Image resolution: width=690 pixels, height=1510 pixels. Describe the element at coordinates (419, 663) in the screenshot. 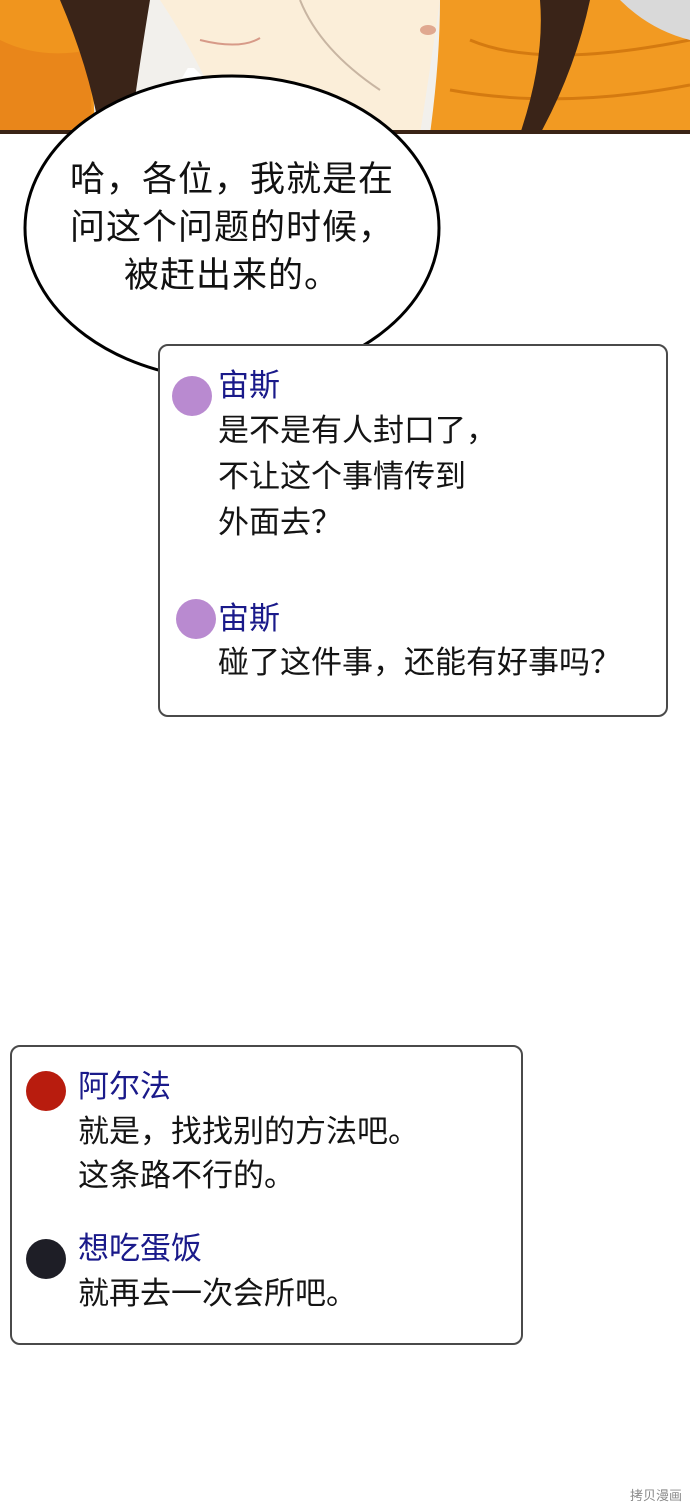

I see `message-line: 碰了这件事，还能有好事吗？` at that location.